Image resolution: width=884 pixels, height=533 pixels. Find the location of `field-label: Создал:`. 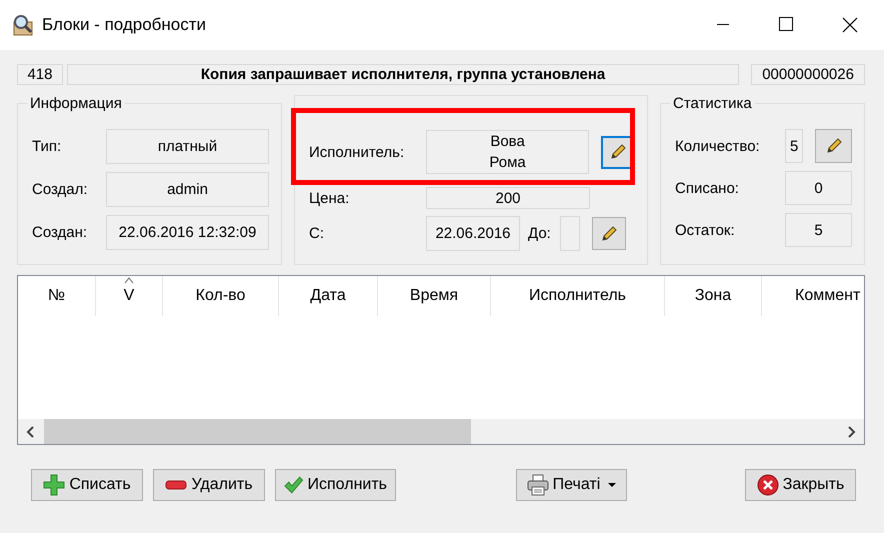

field-label: Создал: is located at coordinates (60, 189).